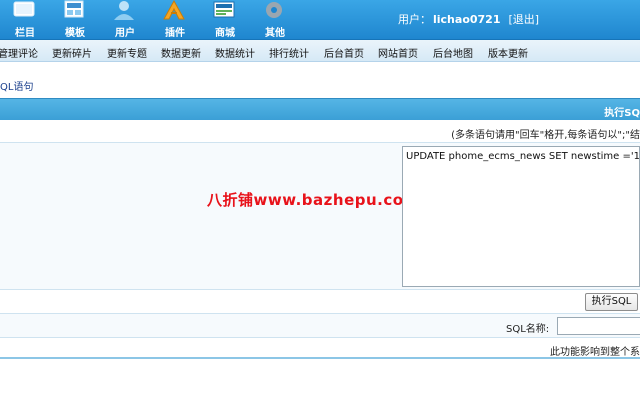 The height and width of the screenshot is (420, 640). I want to click on folder-icon, so click(24, 9).